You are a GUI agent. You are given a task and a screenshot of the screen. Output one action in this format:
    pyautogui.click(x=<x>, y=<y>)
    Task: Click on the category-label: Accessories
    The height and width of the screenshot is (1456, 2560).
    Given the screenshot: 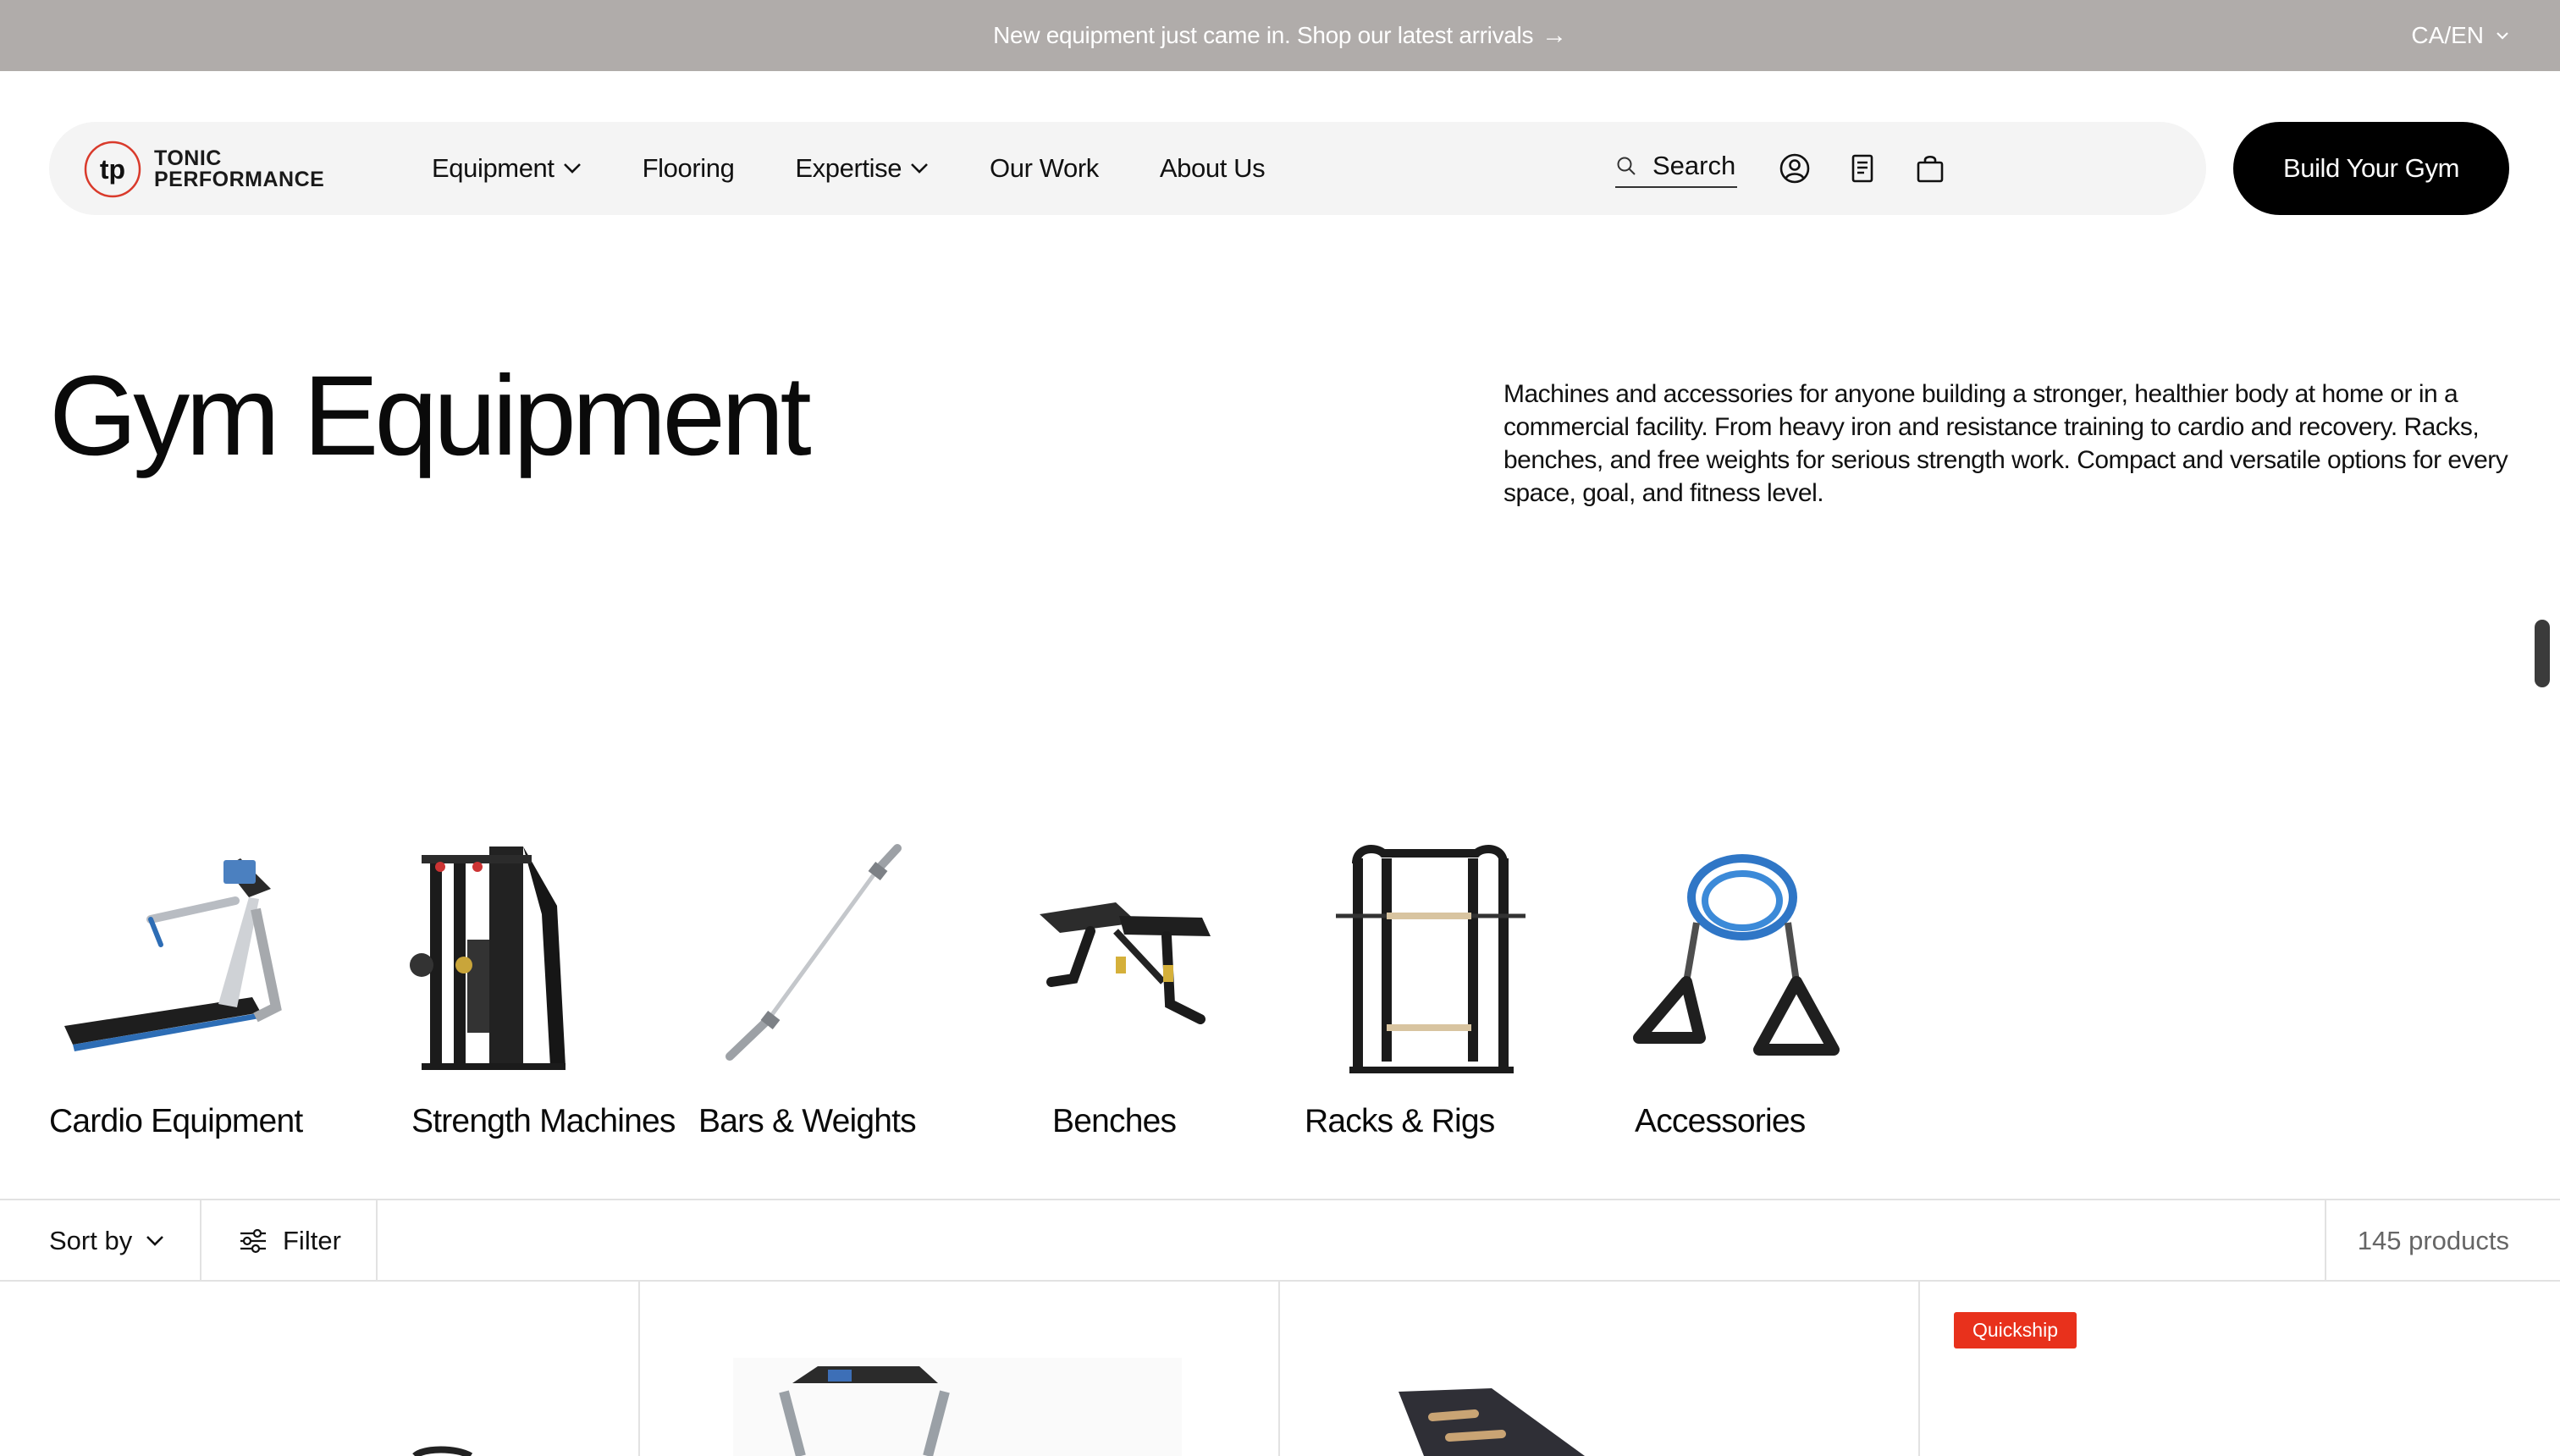 What is the action you would take?
    pyautogui.click(x=1720, y=1121)
    